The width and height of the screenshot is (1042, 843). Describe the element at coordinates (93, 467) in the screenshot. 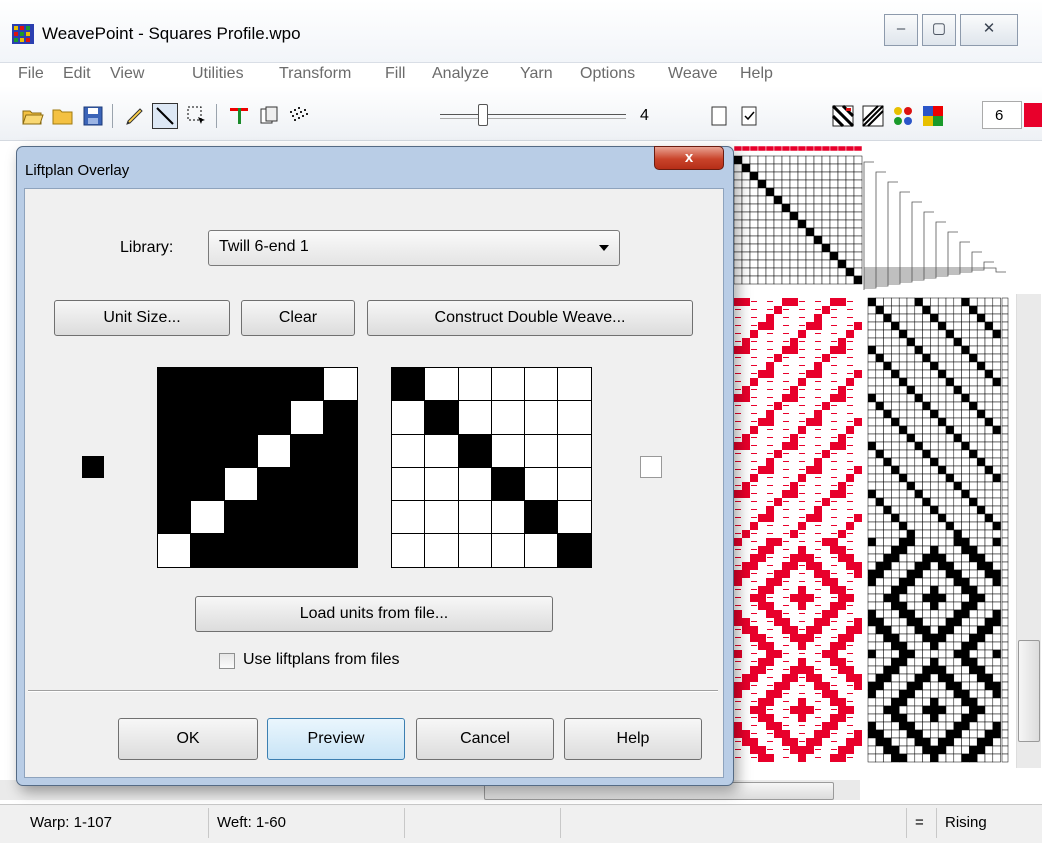

I see `unit-a-color-swatch` at that location.